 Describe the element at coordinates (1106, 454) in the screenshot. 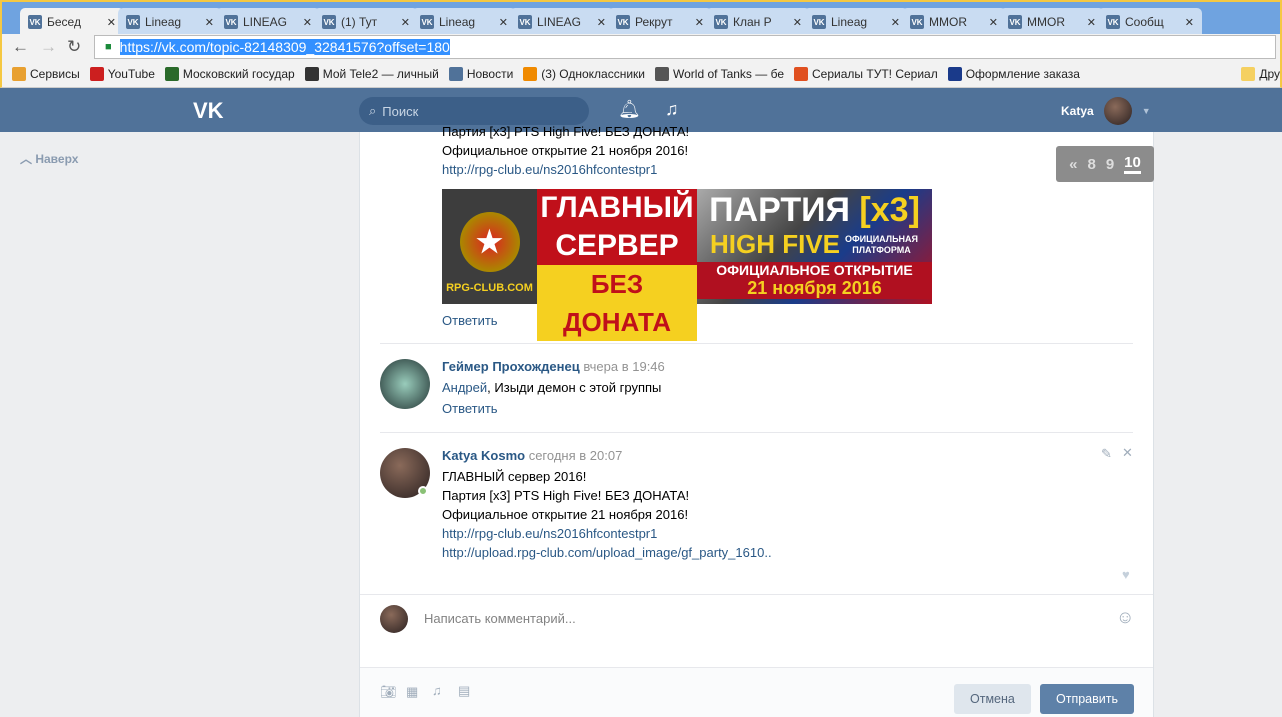

I see `edit-icon: ✎` at that location.